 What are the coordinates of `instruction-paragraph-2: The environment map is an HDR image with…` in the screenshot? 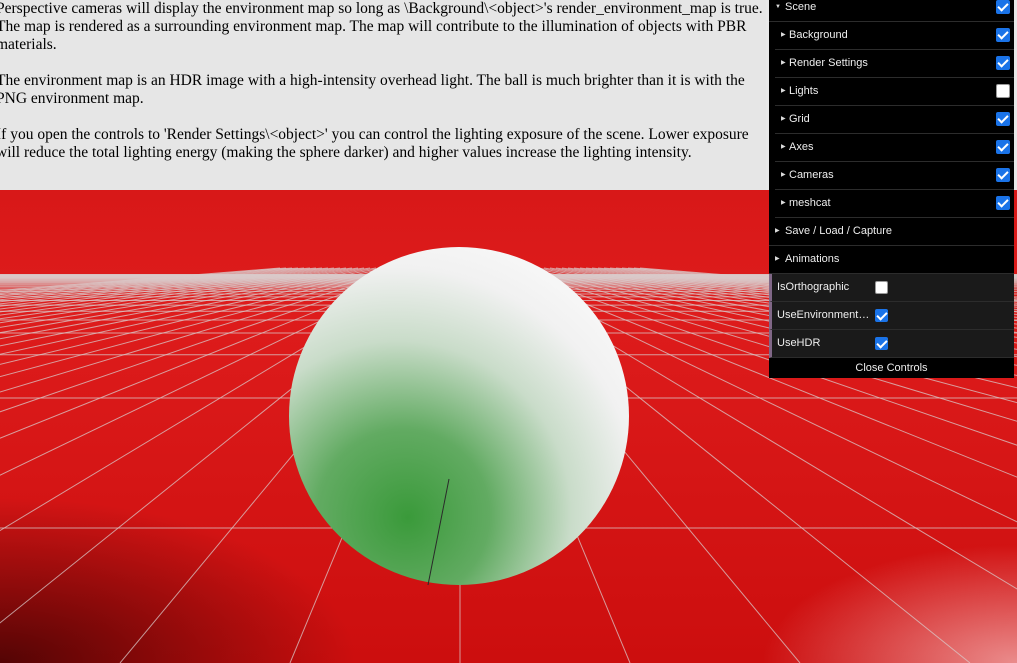 It's located at (372, 89).